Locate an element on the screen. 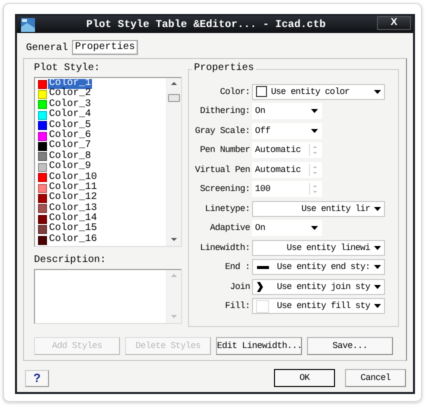 The height and width of the screenshot is (407, 427). close-button: X is located at coordinates (394, 23).